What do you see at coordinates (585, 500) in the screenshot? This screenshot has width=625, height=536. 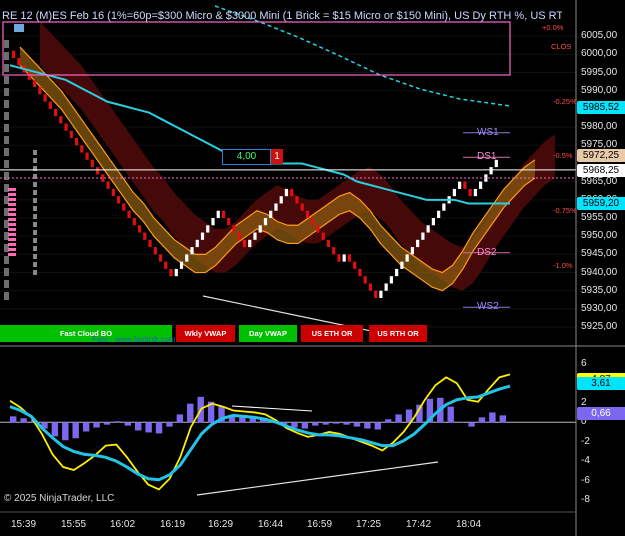 I see `oscillator-axis-label: -8` at bounding box center [585, 500].